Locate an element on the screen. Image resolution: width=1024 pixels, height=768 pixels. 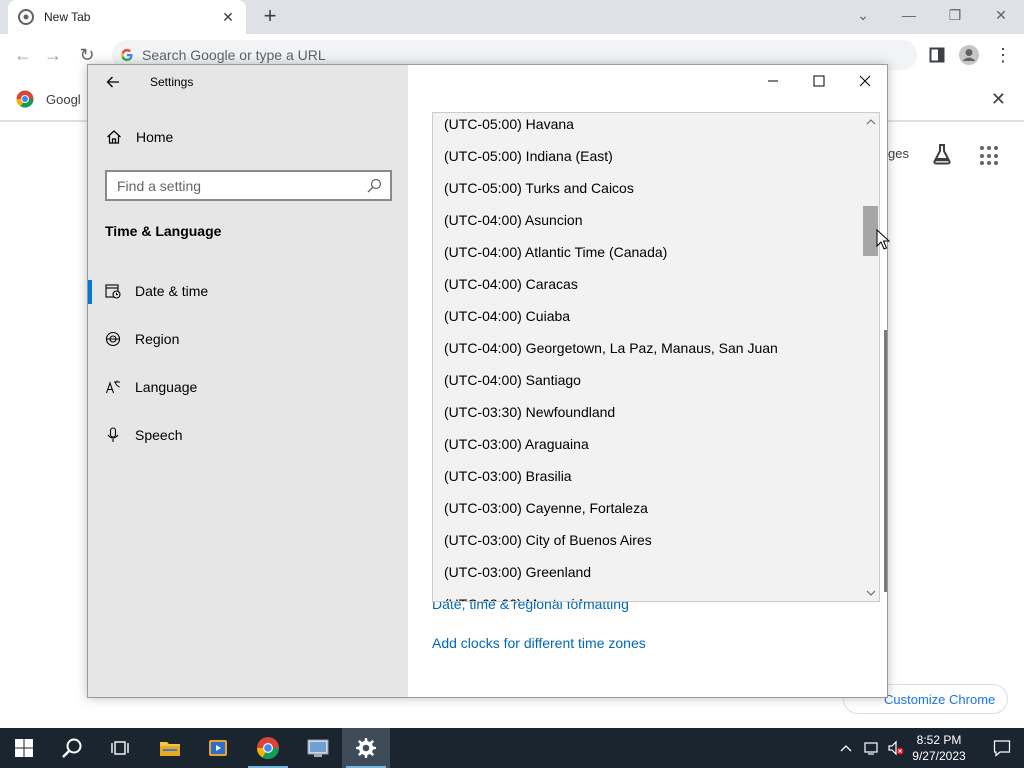
restore-icon: ❐ is located at coordinates (955, 15).